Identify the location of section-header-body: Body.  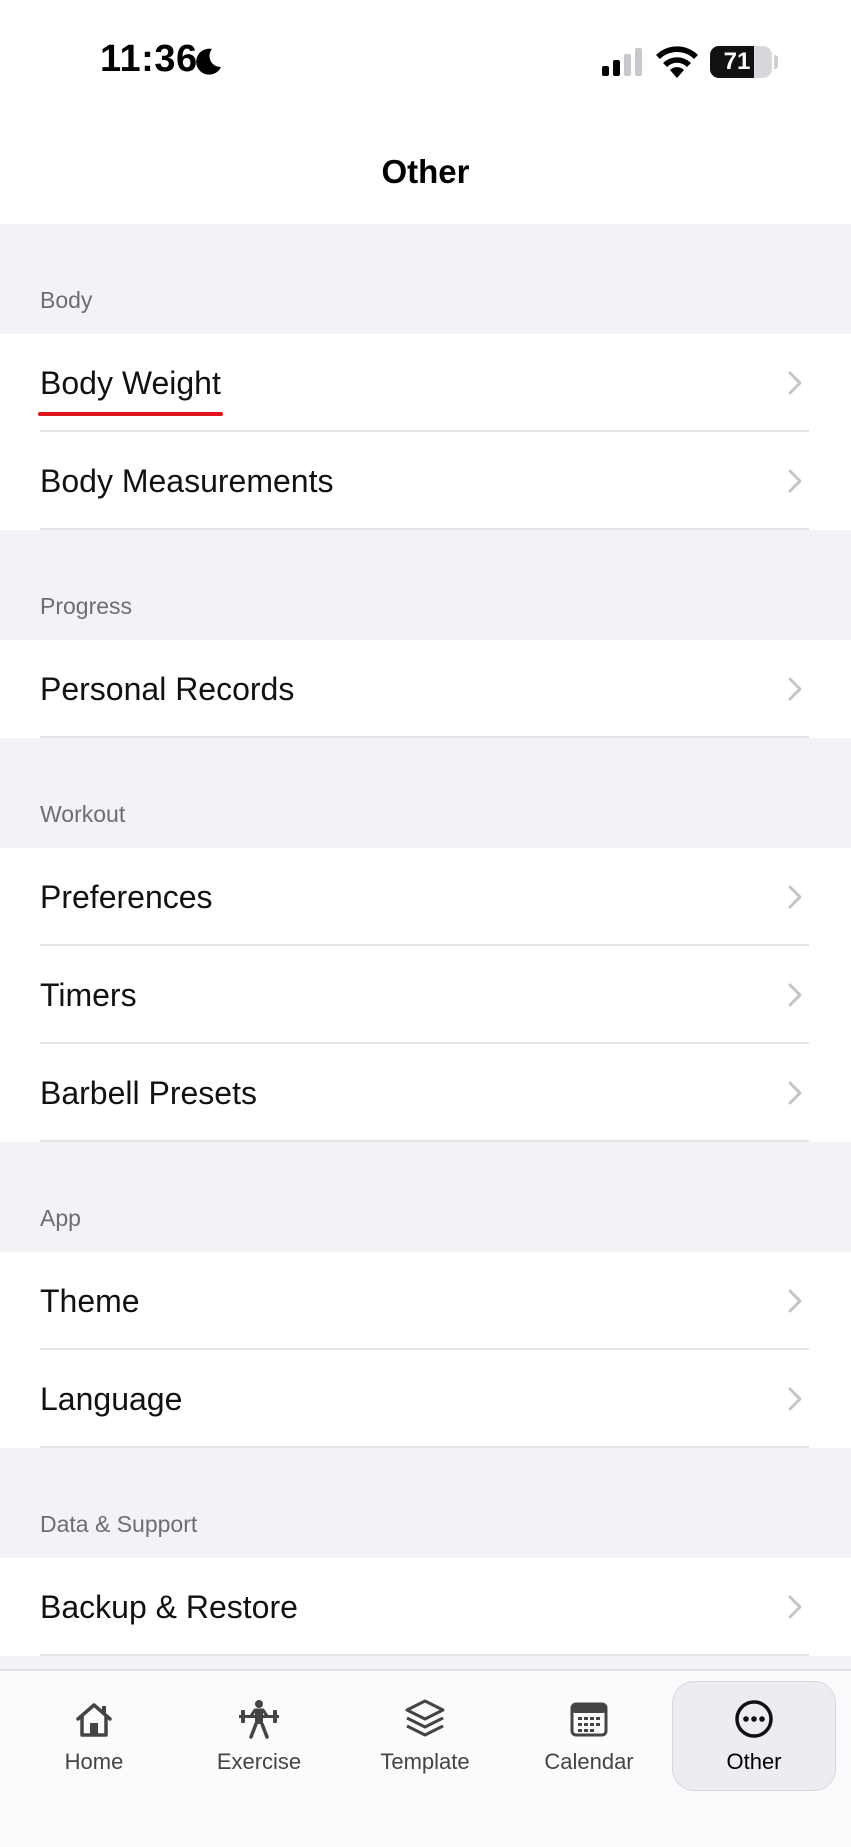
(66, 300).